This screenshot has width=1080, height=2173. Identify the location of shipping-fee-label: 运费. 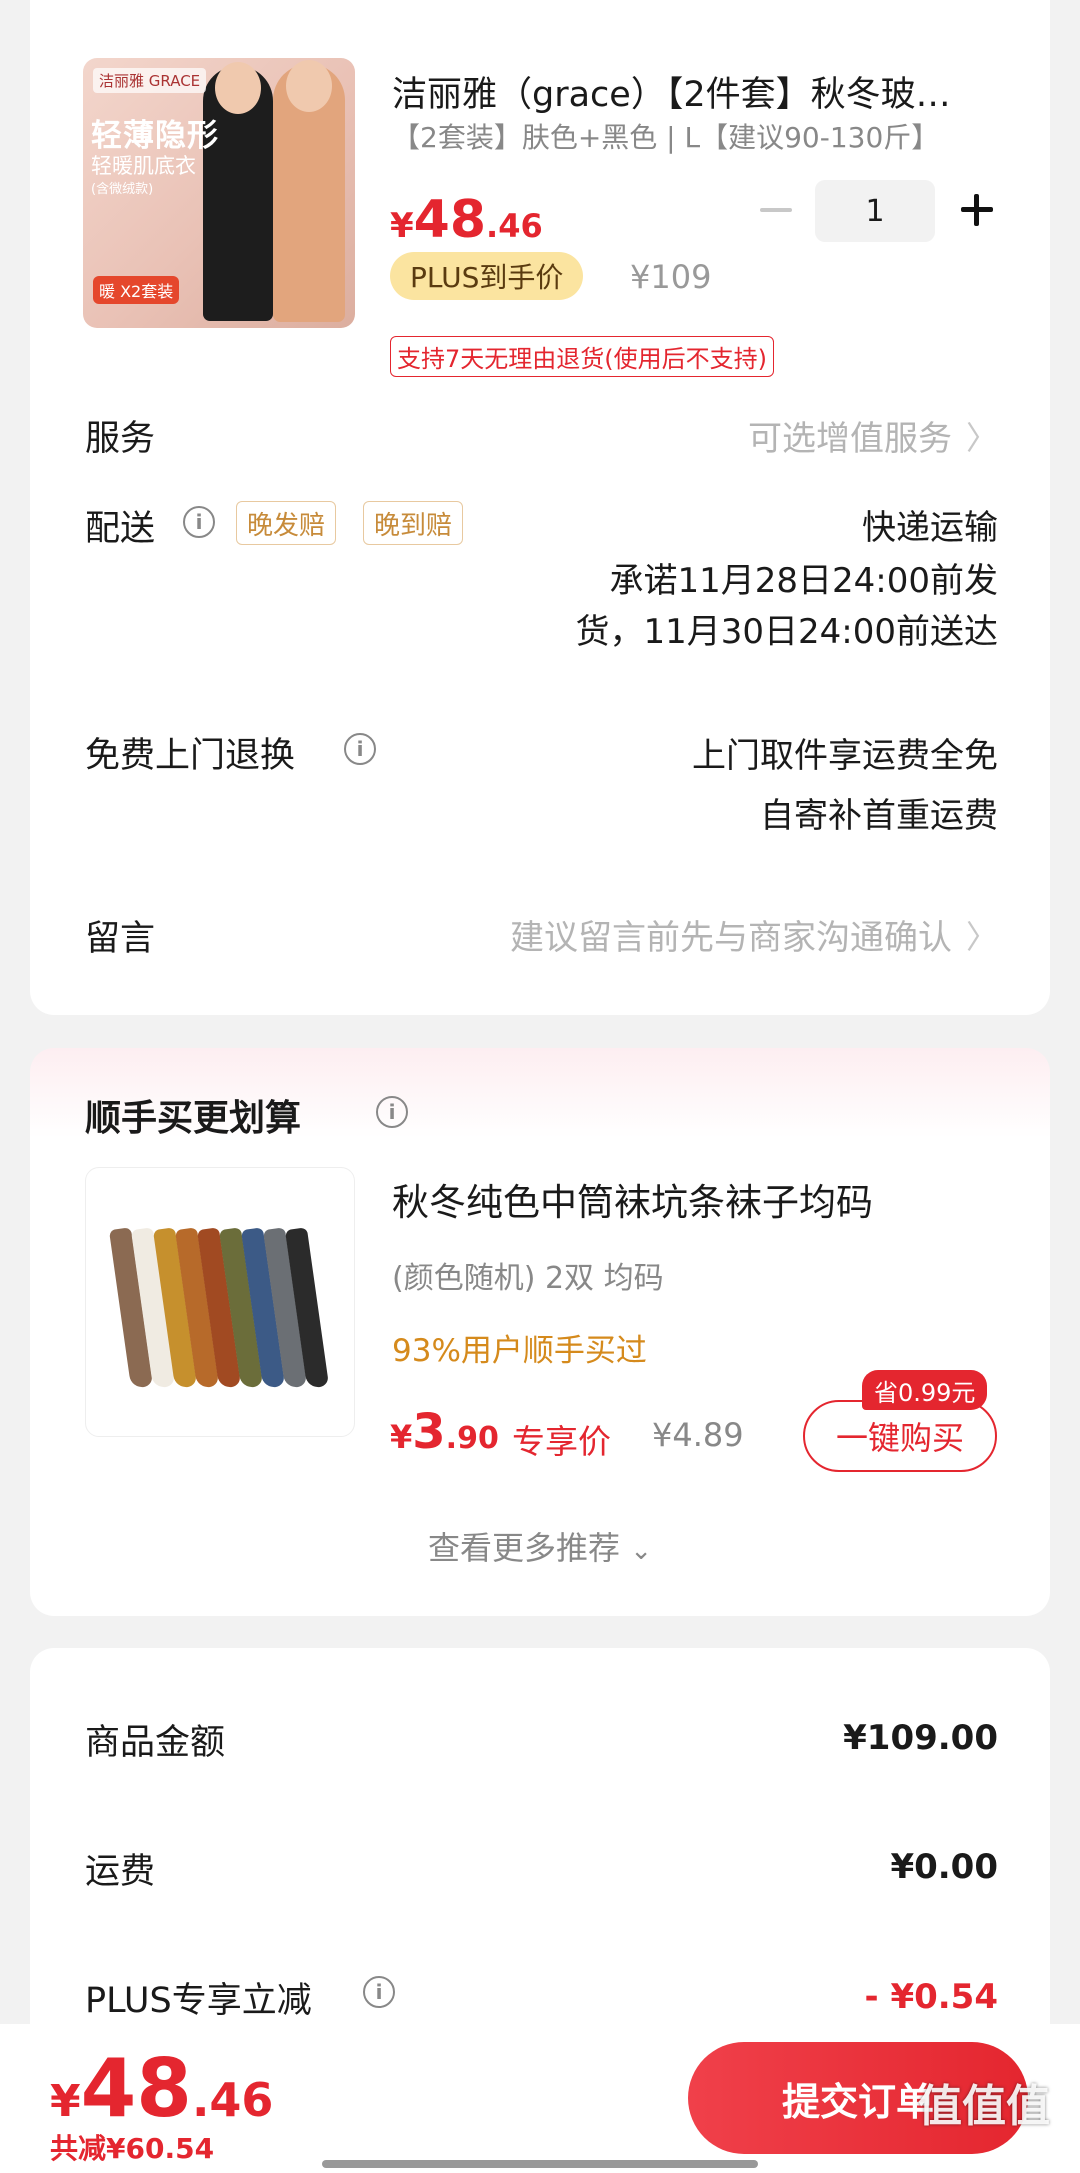
(120, 1872).